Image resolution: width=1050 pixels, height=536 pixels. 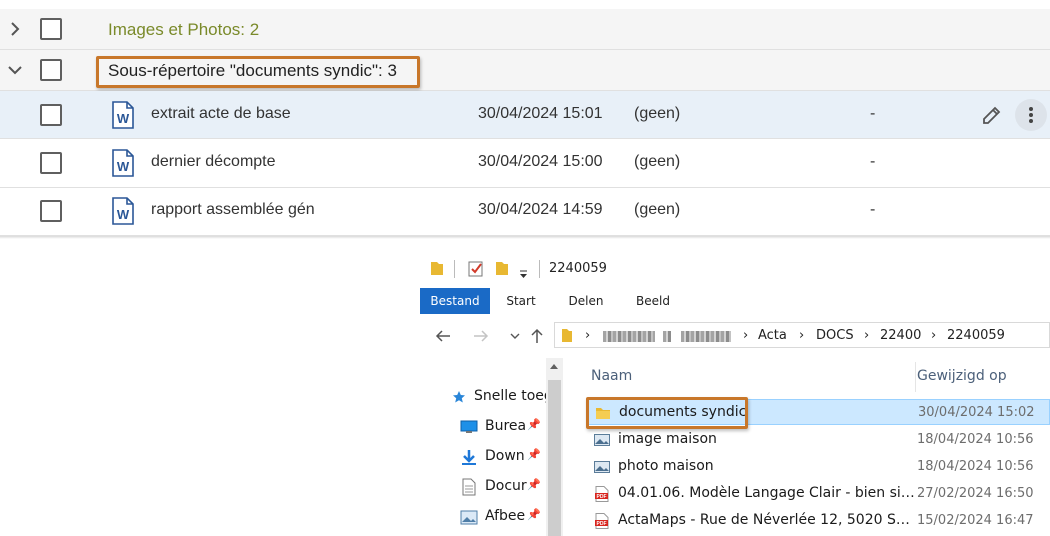 What do you see at coordinates (521, 301) in the screenshot?
I see `tab-start: Start` at bounding box center [521, 301].